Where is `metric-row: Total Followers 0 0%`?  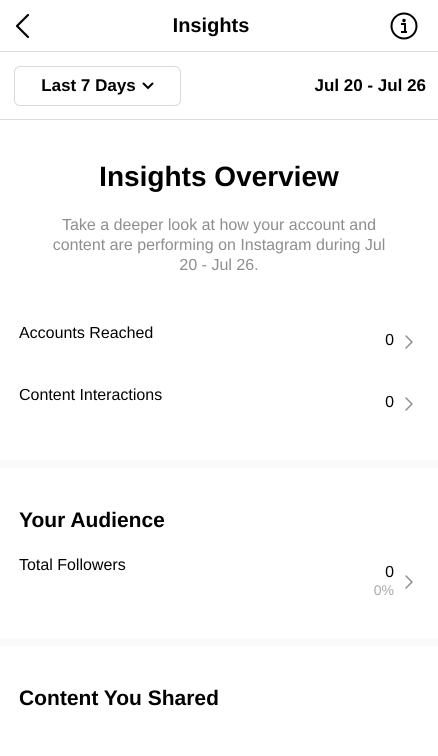
metric-row: Total Followers 0 0% is located at coordinates (219, 577).